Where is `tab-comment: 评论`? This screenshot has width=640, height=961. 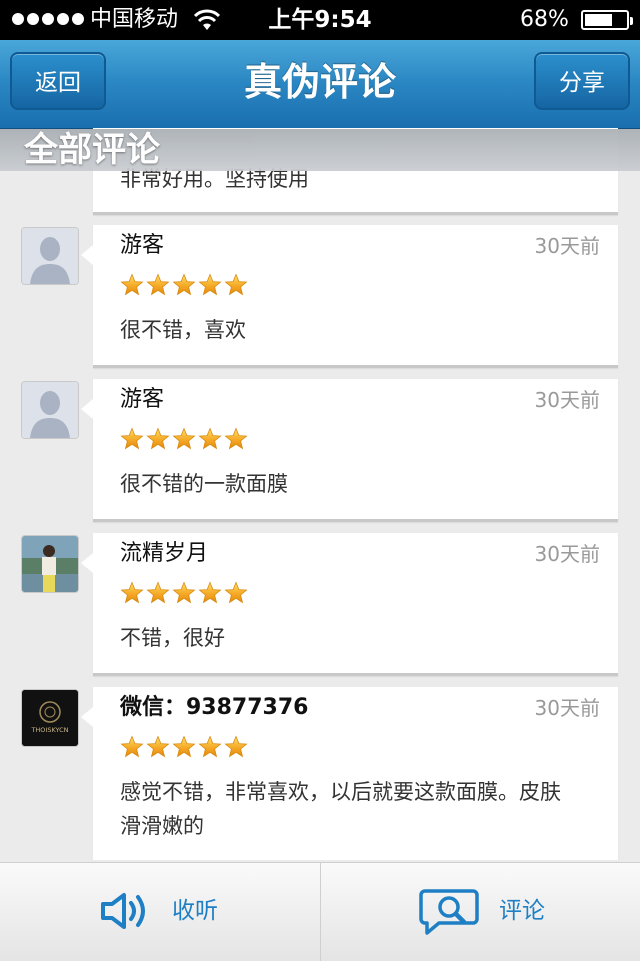 tab-comment: 评论 is located at coordinates (480, 912).